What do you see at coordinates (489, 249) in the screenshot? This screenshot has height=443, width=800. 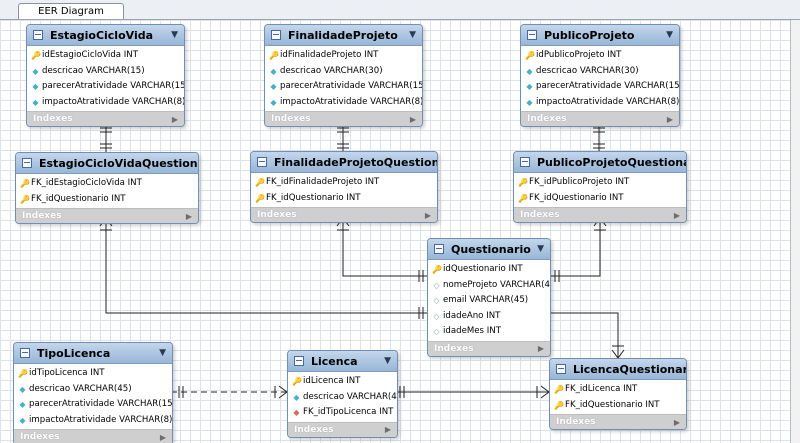 I see `table-header: Questionario ▼` at bounding box center [489, 249].